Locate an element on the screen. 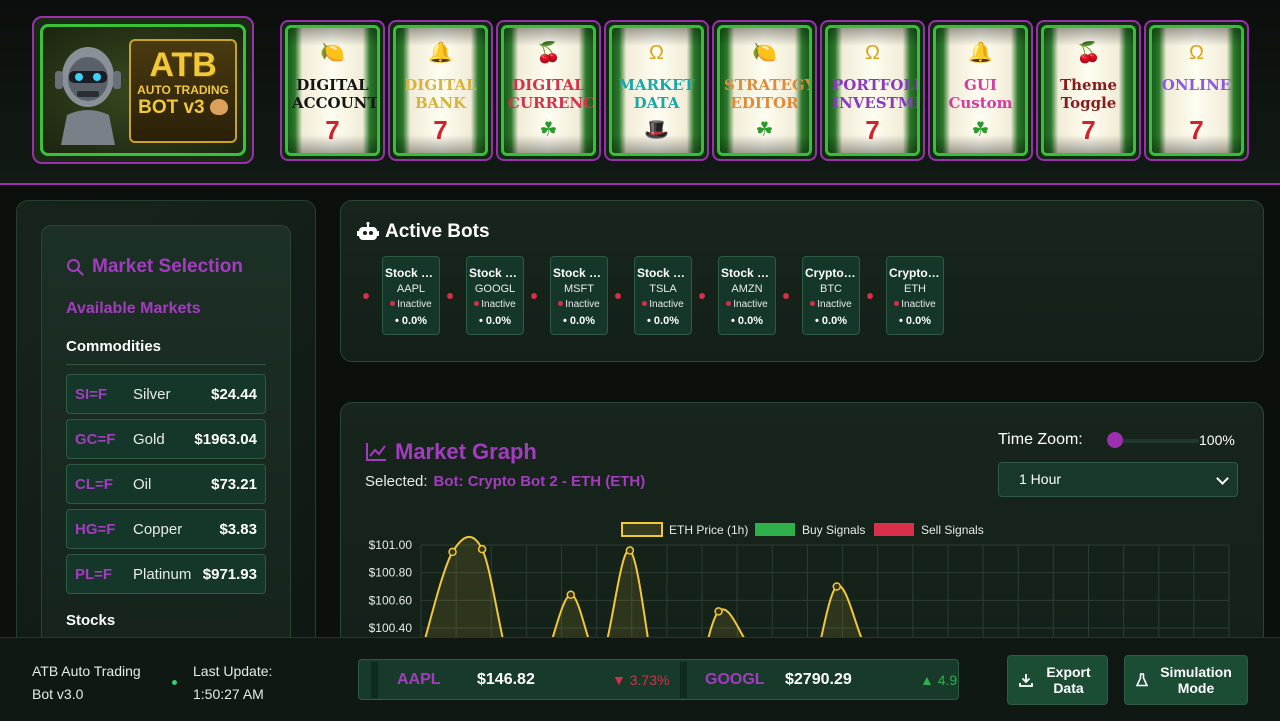 This screenshot has height=721, width=1280. reel-symbol-icon: 🍒 is located at coordinates (1088, 53).